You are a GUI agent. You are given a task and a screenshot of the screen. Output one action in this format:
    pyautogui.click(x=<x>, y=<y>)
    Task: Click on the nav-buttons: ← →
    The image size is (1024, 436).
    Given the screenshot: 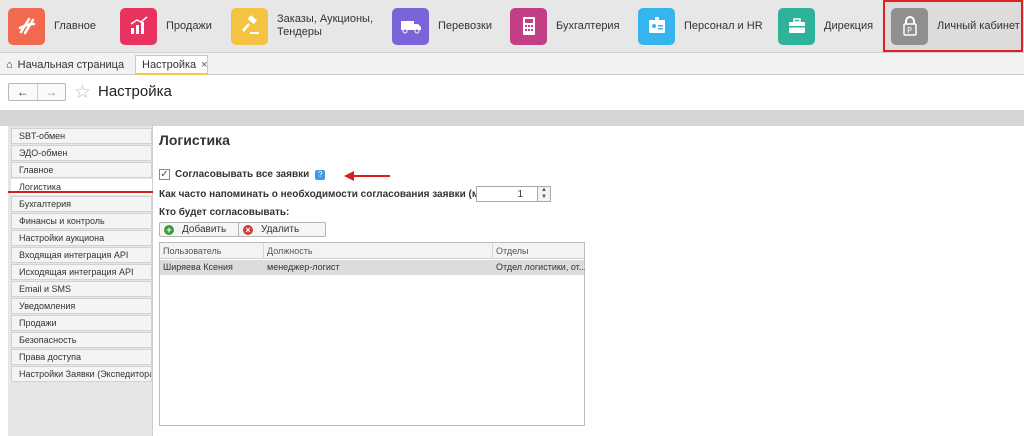 What is the action you would take?
    pyautogui.click(x=37, y=92)
    